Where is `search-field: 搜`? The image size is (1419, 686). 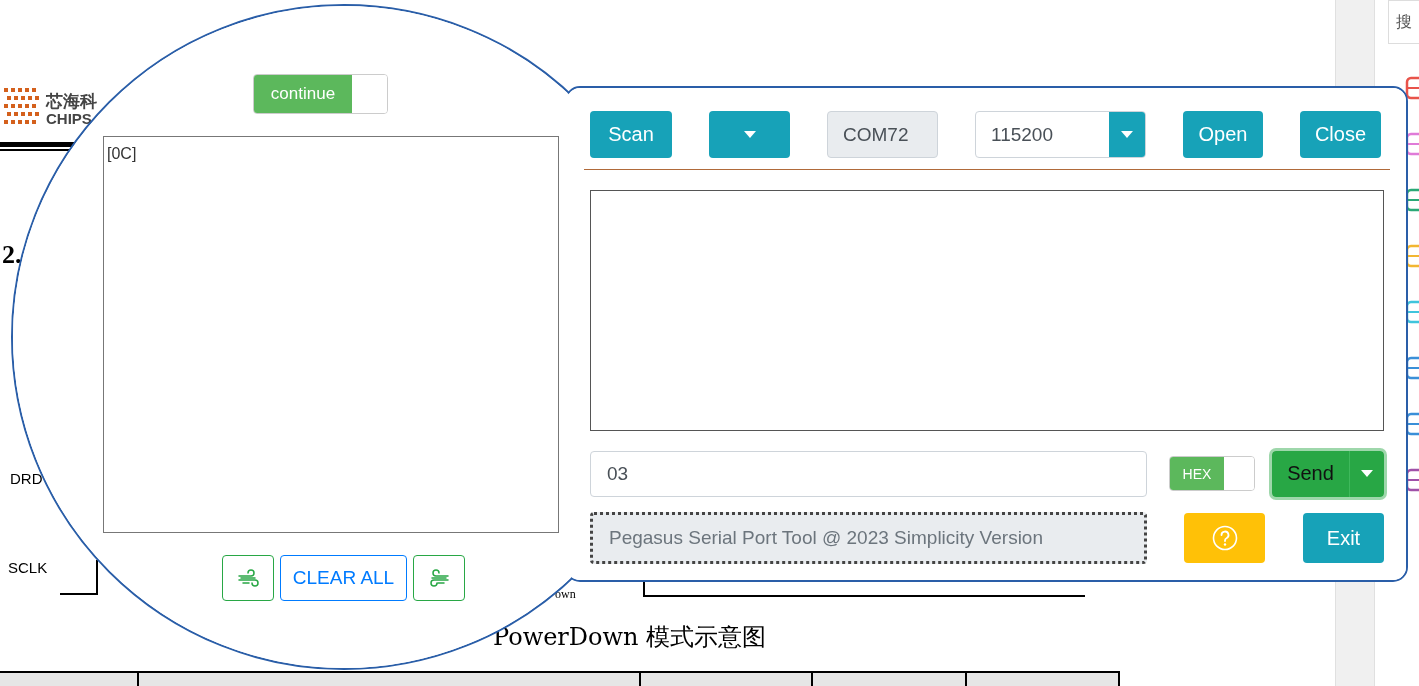 search-field: 搜 is located at coordinates (1403, 22).